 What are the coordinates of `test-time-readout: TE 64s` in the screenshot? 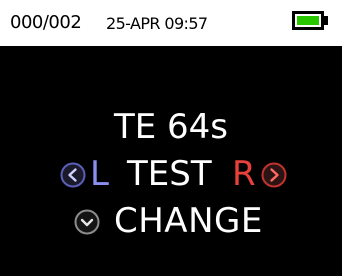 It's located at (171, 127).